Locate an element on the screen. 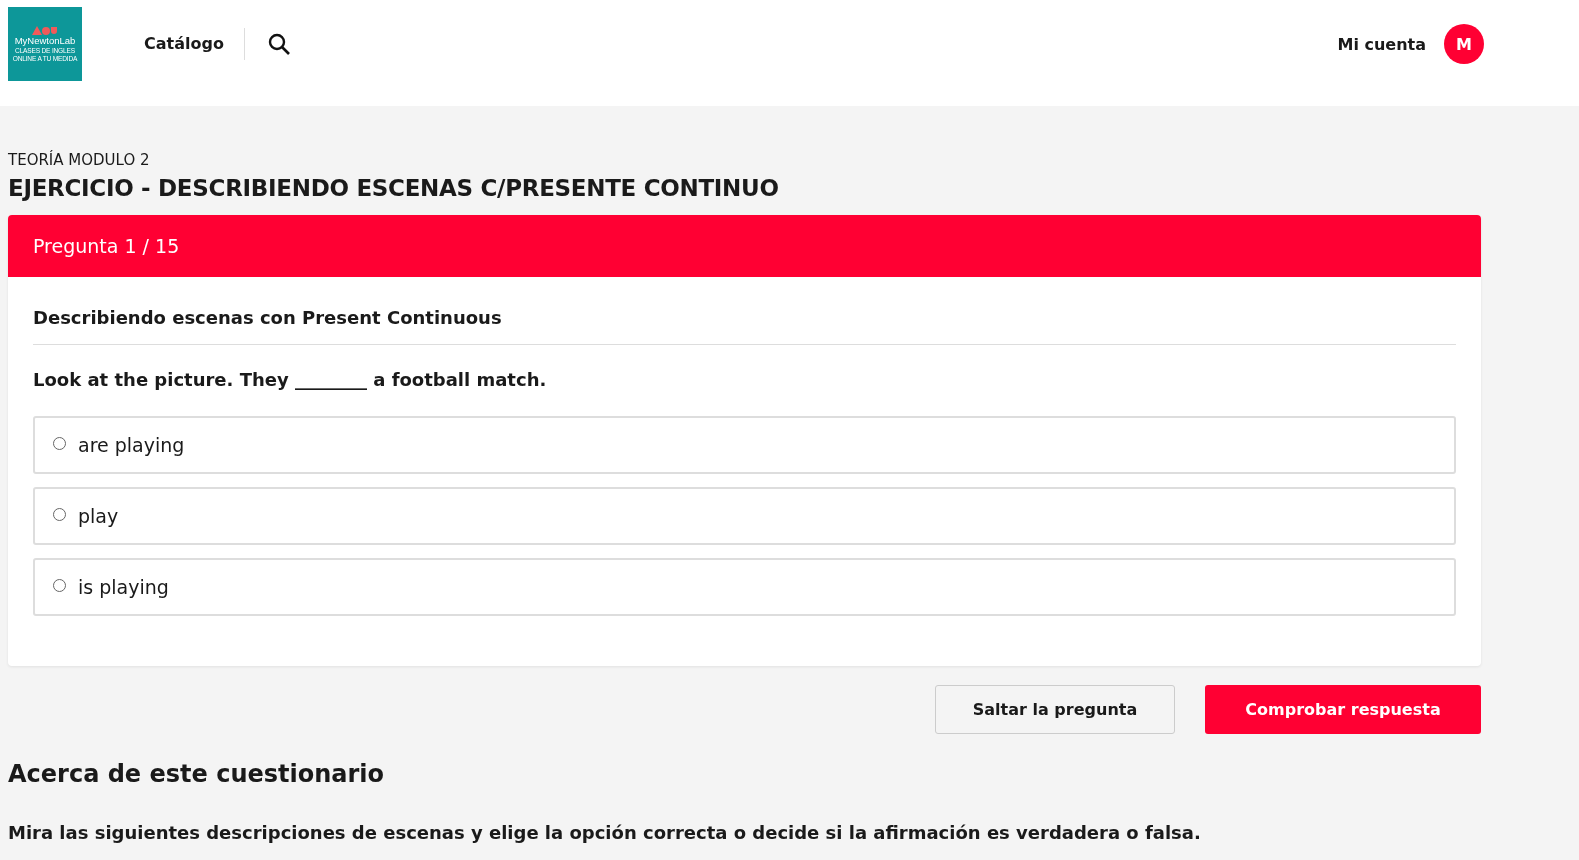 The width and height of the screenshot is (1579, 860). breadcrumb: TEORÍA MODULO 2 is located at coordinates (79, 160).